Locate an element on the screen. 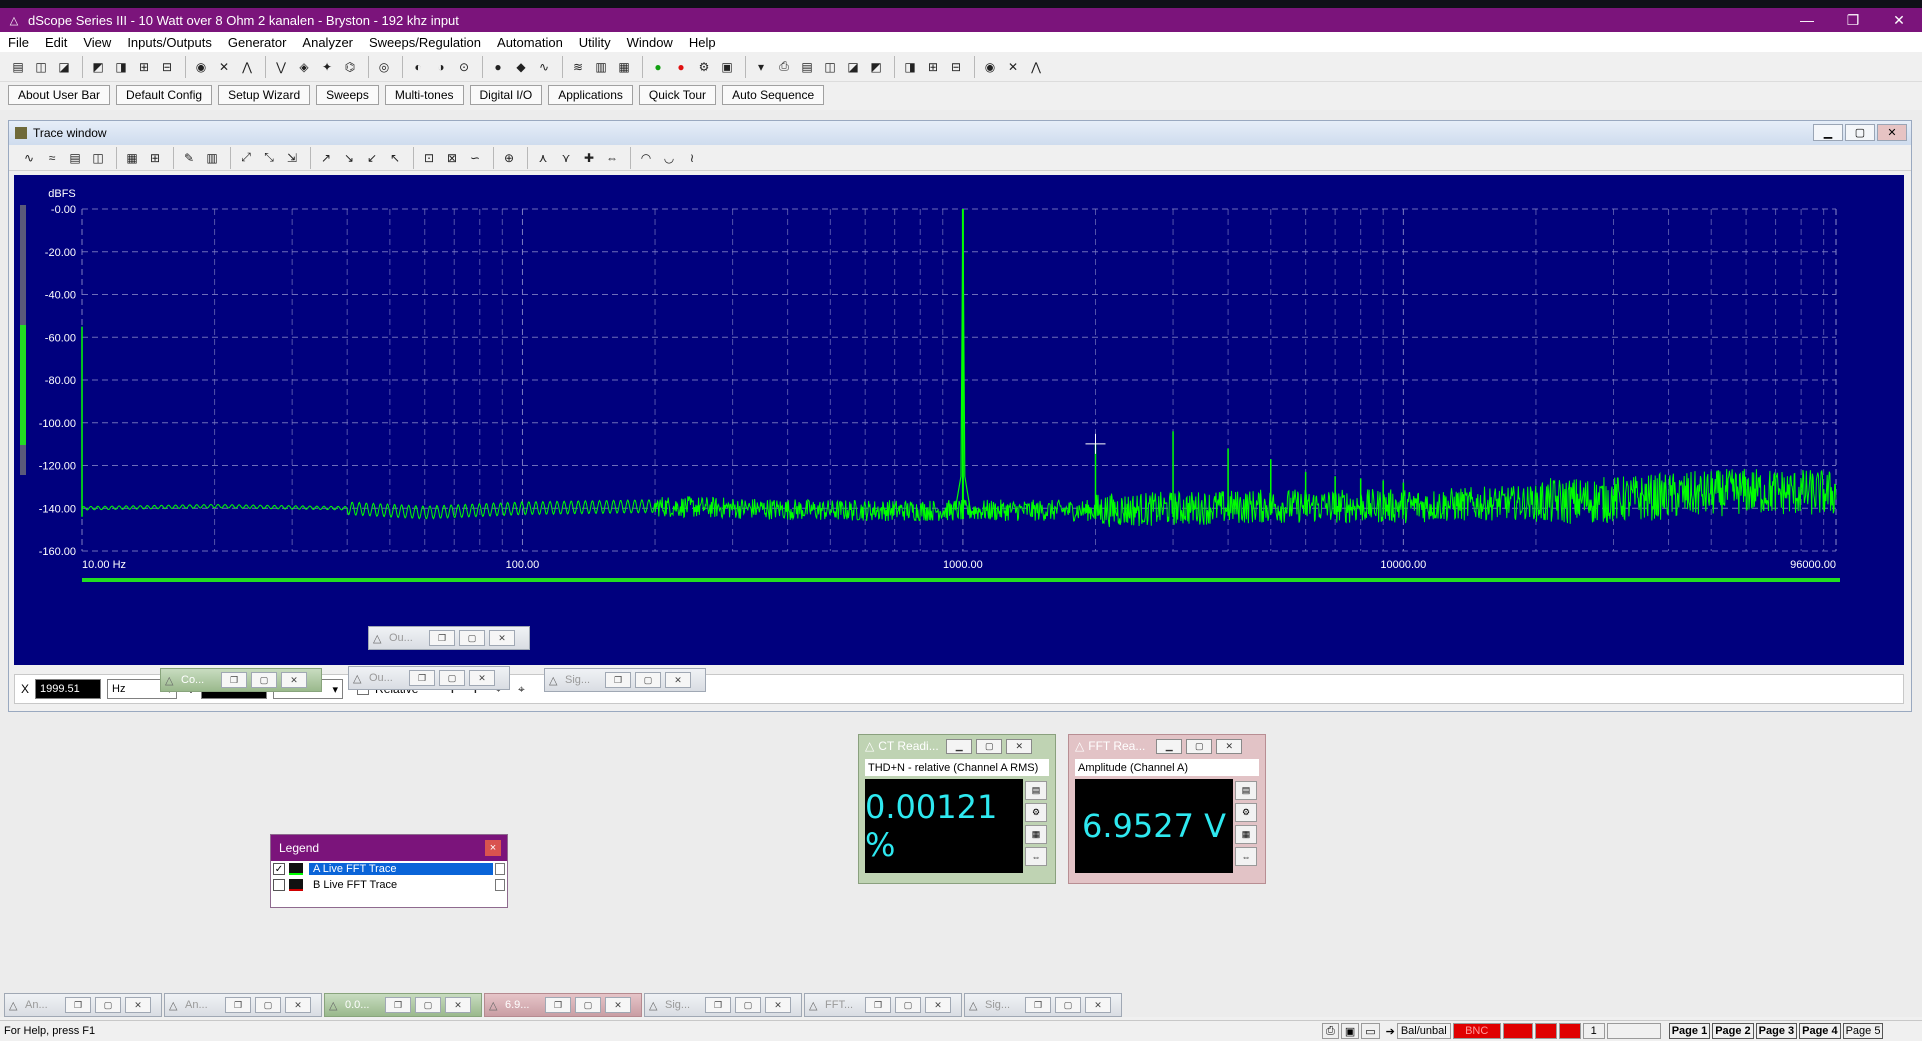 This screenshot has height=1041, width=1922. loop-icon: ⊞ is located at coordinates (933, 67).